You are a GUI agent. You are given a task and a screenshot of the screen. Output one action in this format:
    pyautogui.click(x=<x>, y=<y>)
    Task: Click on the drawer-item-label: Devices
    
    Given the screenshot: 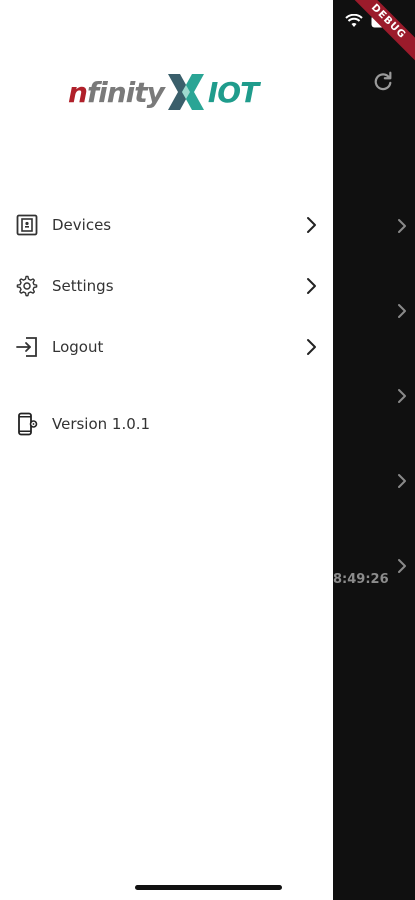 What is the action you would take?
    pyautogui.click(x=82, y=225)
    